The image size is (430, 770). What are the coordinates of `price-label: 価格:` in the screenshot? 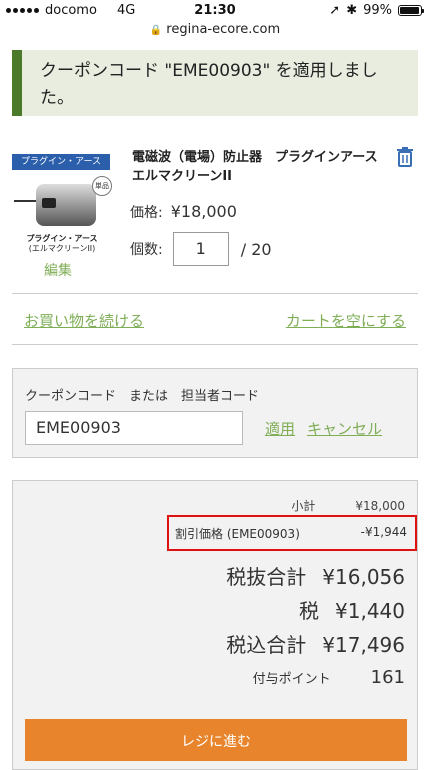 It's located at (146, 213).